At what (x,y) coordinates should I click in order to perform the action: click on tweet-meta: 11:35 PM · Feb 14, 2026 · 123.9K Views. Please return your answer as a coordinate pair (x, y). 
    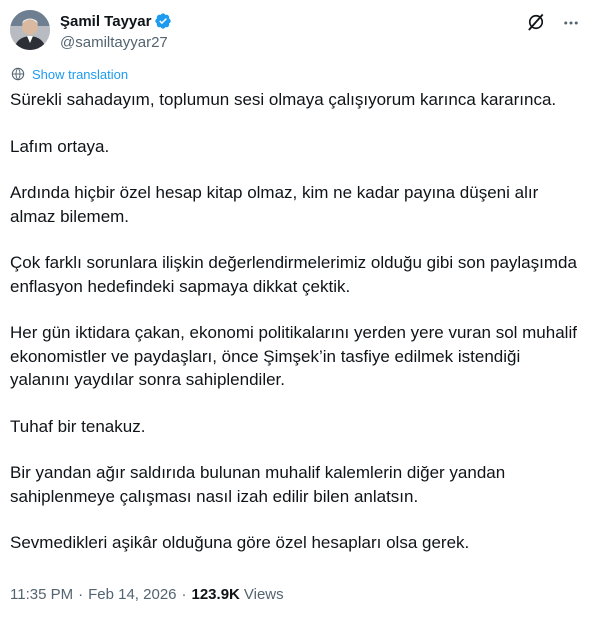
    Looking at the image, I should click on (147, 594).